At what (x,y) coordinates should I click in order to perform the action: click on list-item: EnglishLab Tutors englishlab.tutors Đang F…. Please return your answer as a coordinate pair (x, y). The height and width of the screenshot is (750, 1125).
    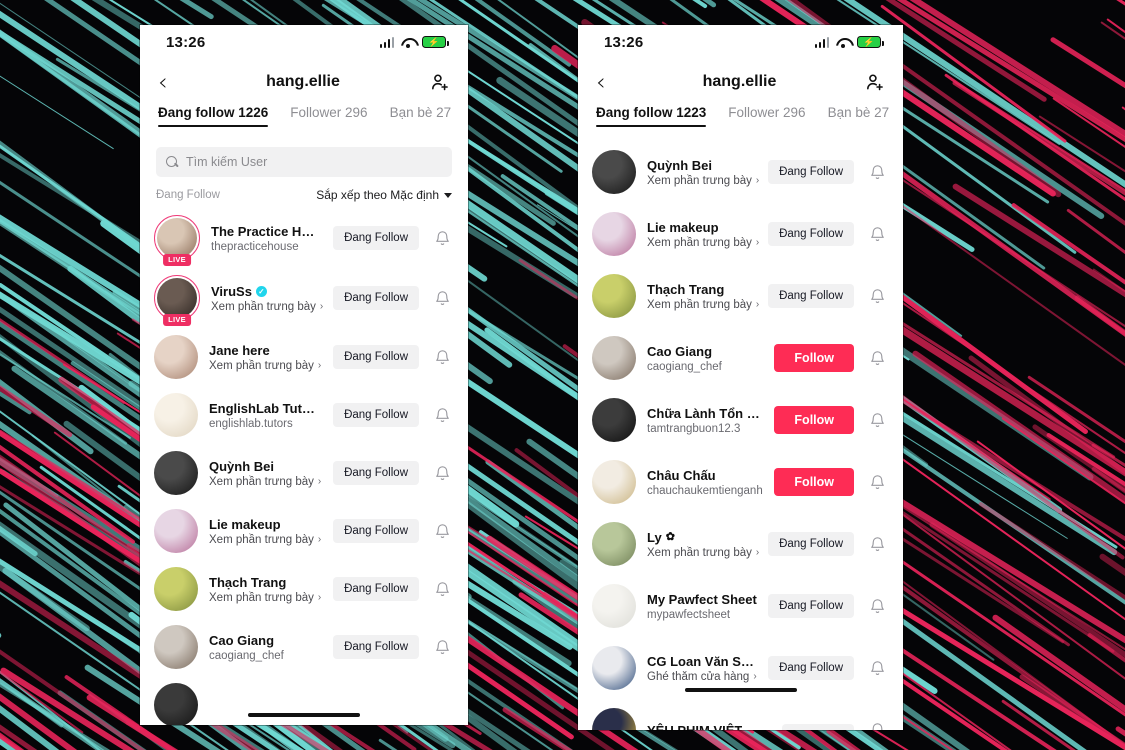
    Looking at the image, I should click on (304, 415).